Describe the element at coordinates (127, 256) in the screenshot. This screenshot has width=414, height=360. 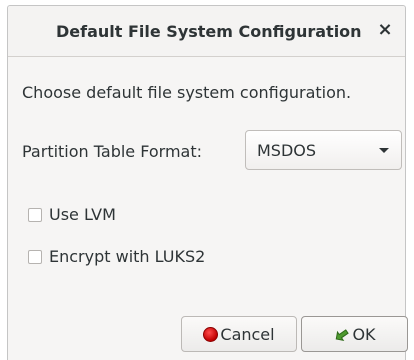
I see `encrypt-luks2-label: Encrypt with LUKS2` at that location.